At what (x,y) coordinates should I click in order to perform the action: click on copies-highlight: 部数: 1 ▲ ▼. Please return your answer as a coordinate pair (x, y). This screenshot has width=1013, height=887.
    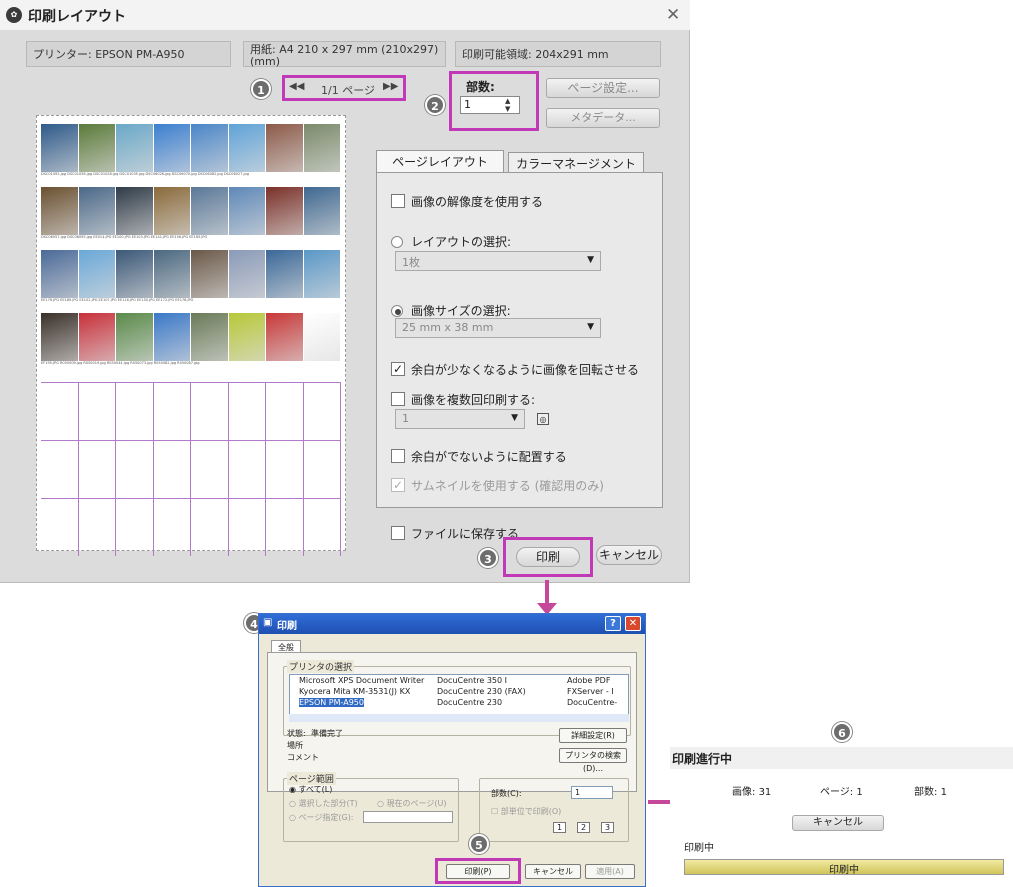
    Looking at the image, I should click on (494, 101).